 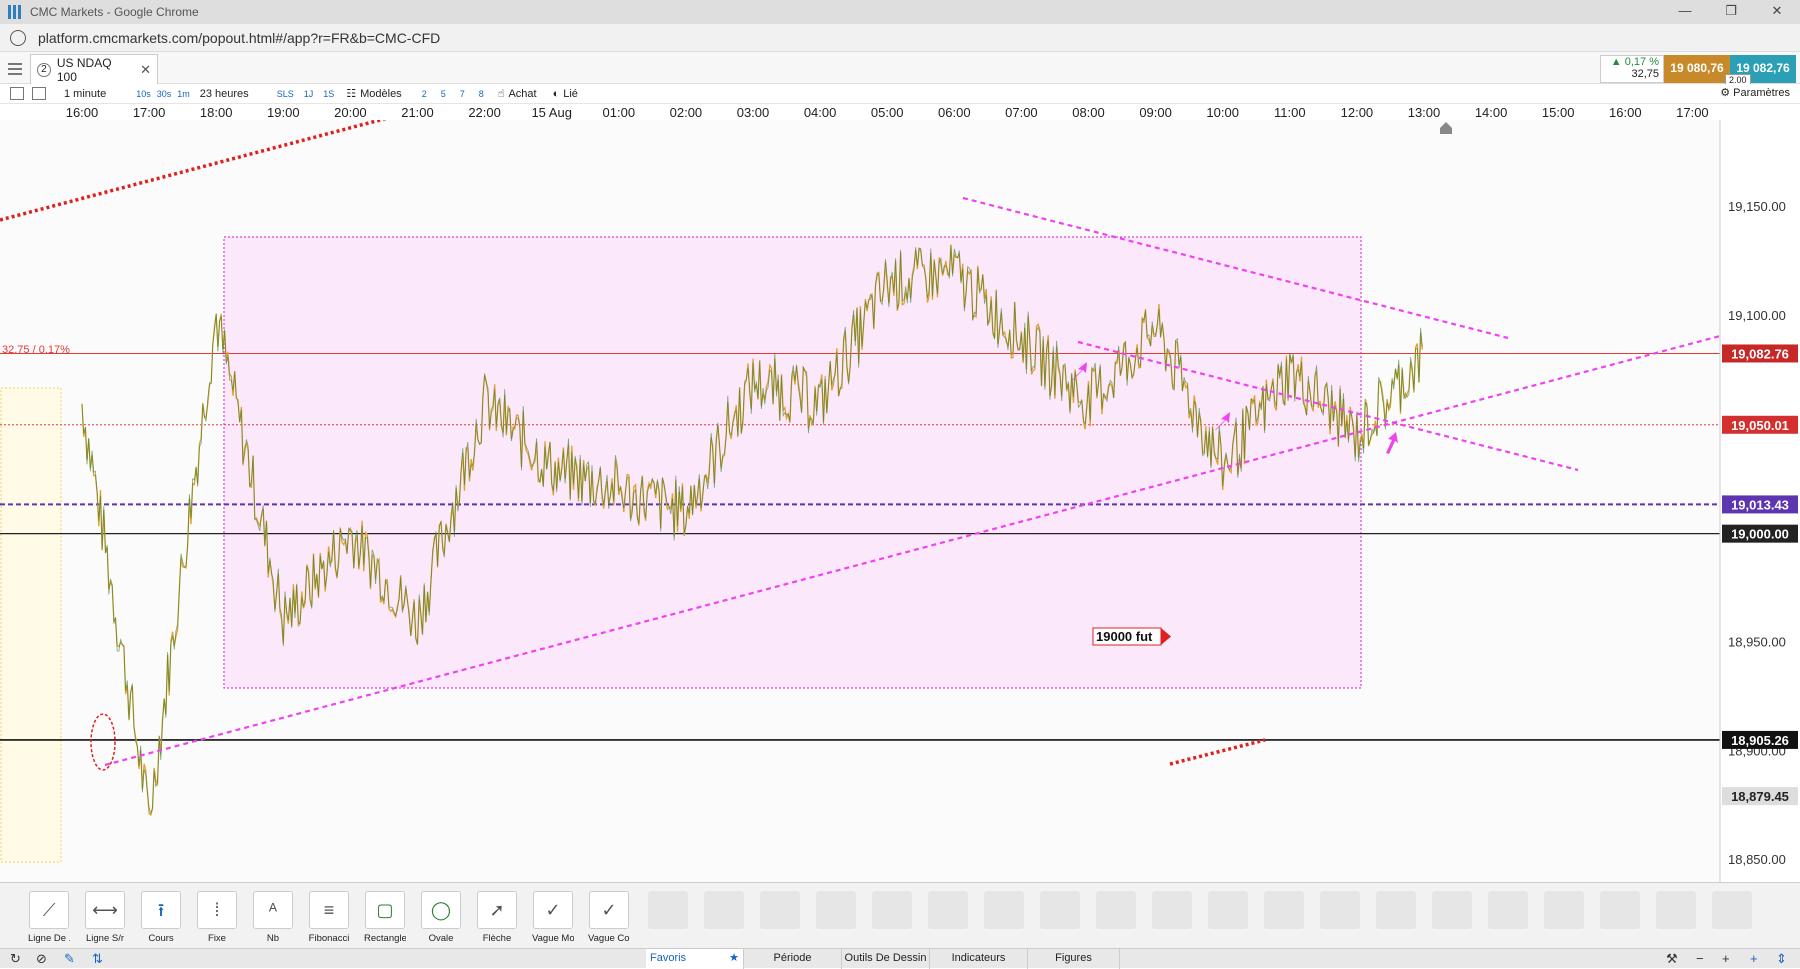 What do you see at coordinates (1697, 69) in the screenshot?
I see `sell-price-button: 19 080,76` at bounding box center [1697, 69].